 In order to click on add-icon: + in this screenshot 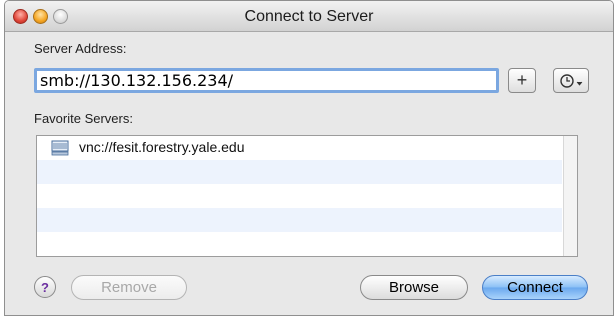, I will do `click(522, 80)`.